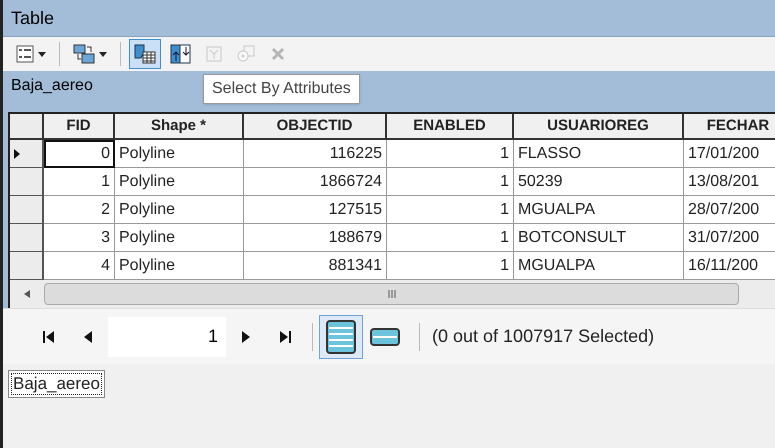  I want to click on horizontal-scrollbar, so click(392, 294).